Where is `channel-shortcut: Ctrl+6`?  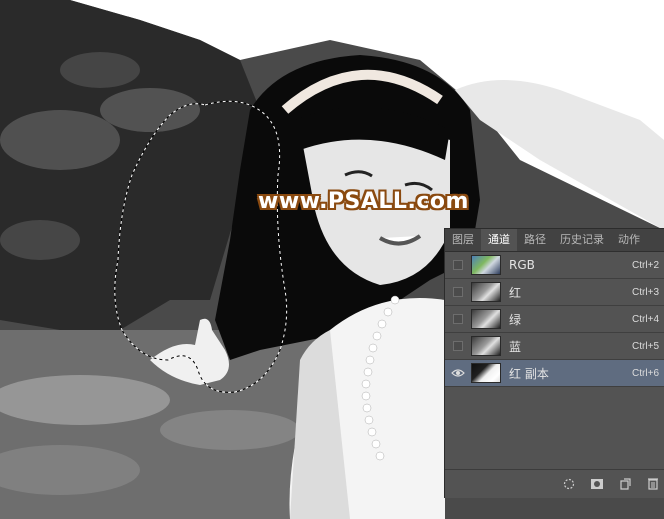 channel-shortcut: Ctrl+6 is located at coordinates (645, 373).